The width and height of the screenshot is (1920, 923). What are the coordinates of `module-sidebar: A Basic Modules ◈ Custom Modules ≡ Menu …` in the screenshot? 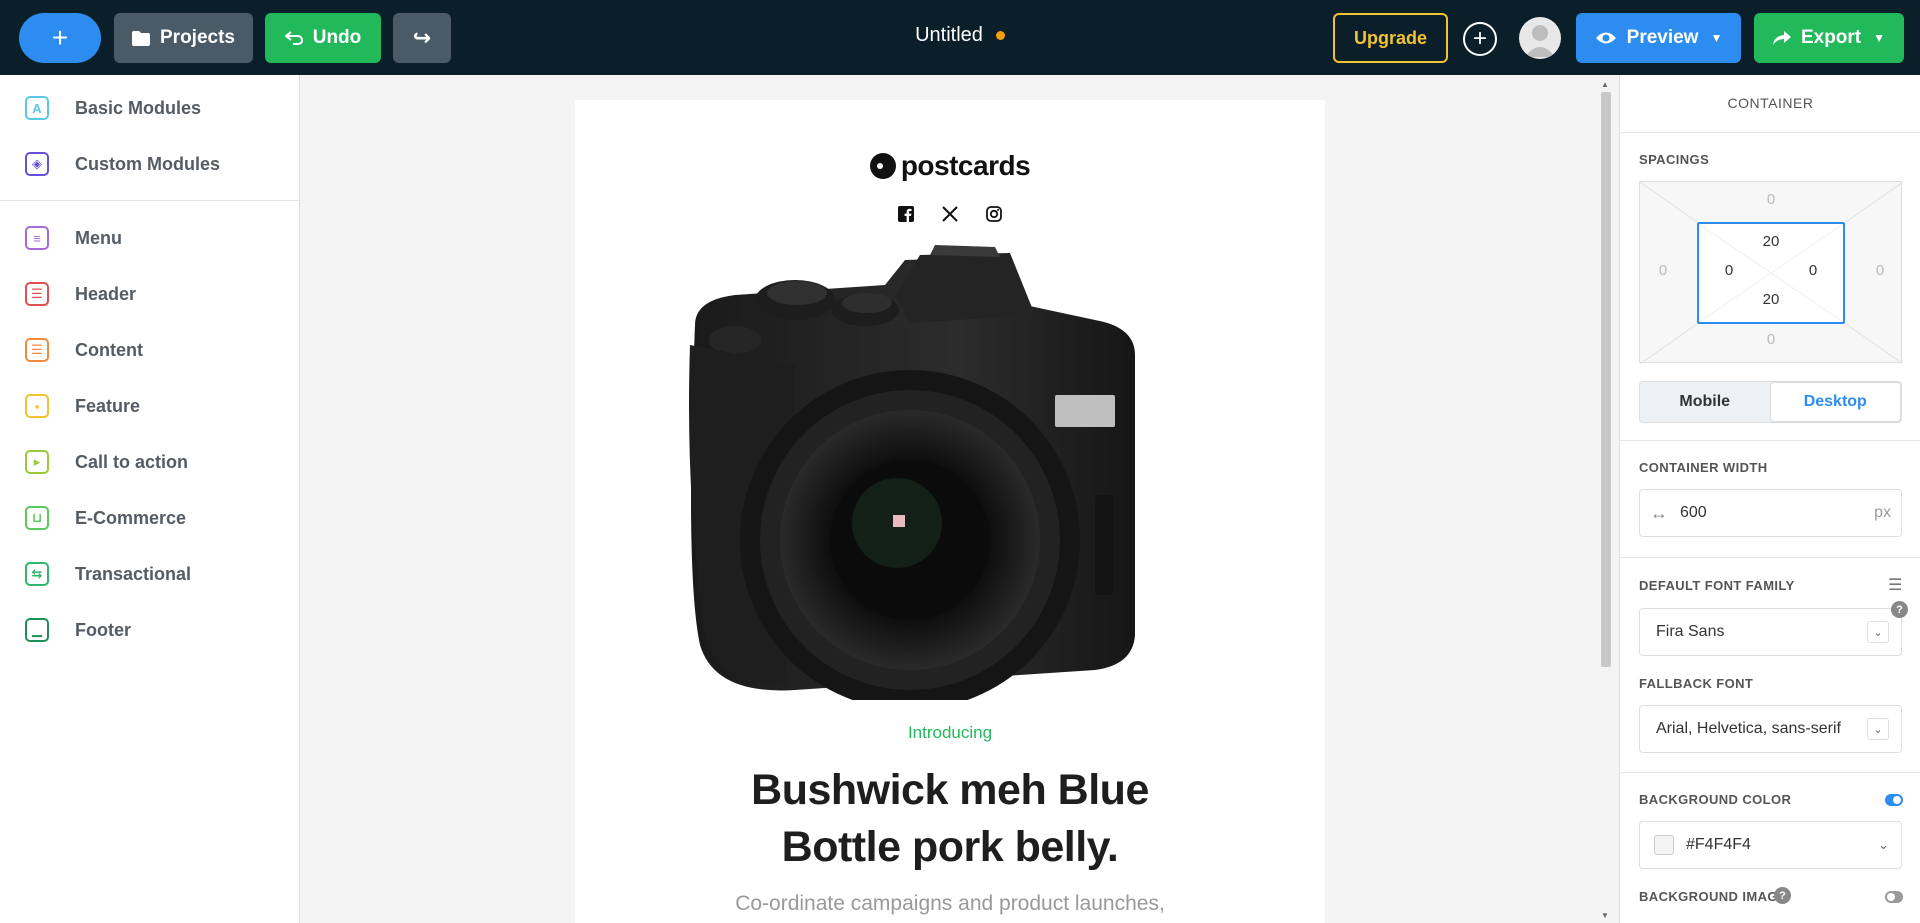 It's located at (150, 499).